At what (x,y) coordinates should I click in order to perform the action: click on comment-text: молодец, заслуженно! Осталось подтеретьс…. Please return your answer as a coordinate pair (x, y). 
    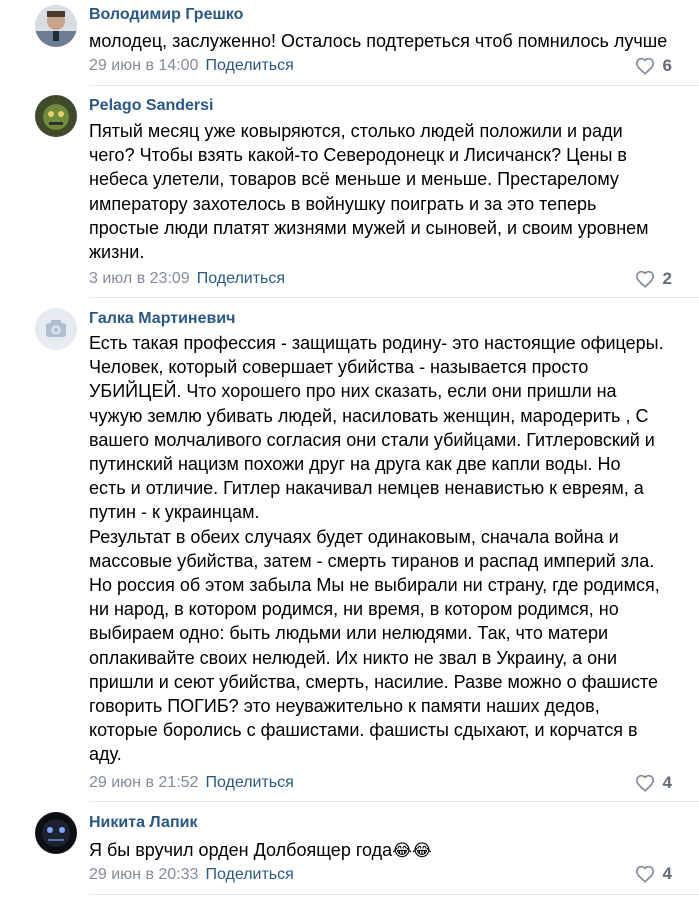
    Looking at the image, I should click on (378, 41).